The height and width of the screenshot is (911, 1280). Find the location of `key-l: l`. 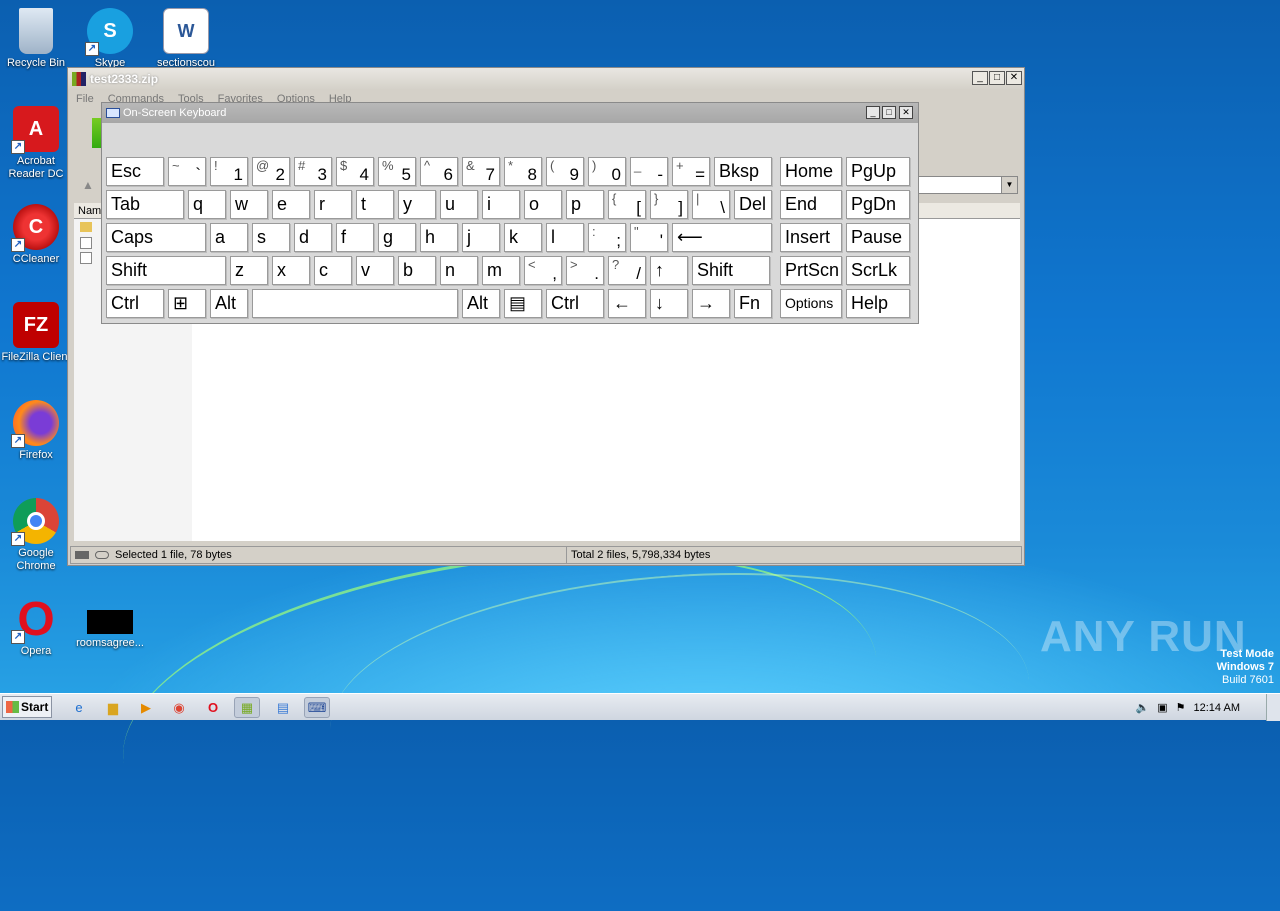

key-l: l is located at coordinates (565, 237).